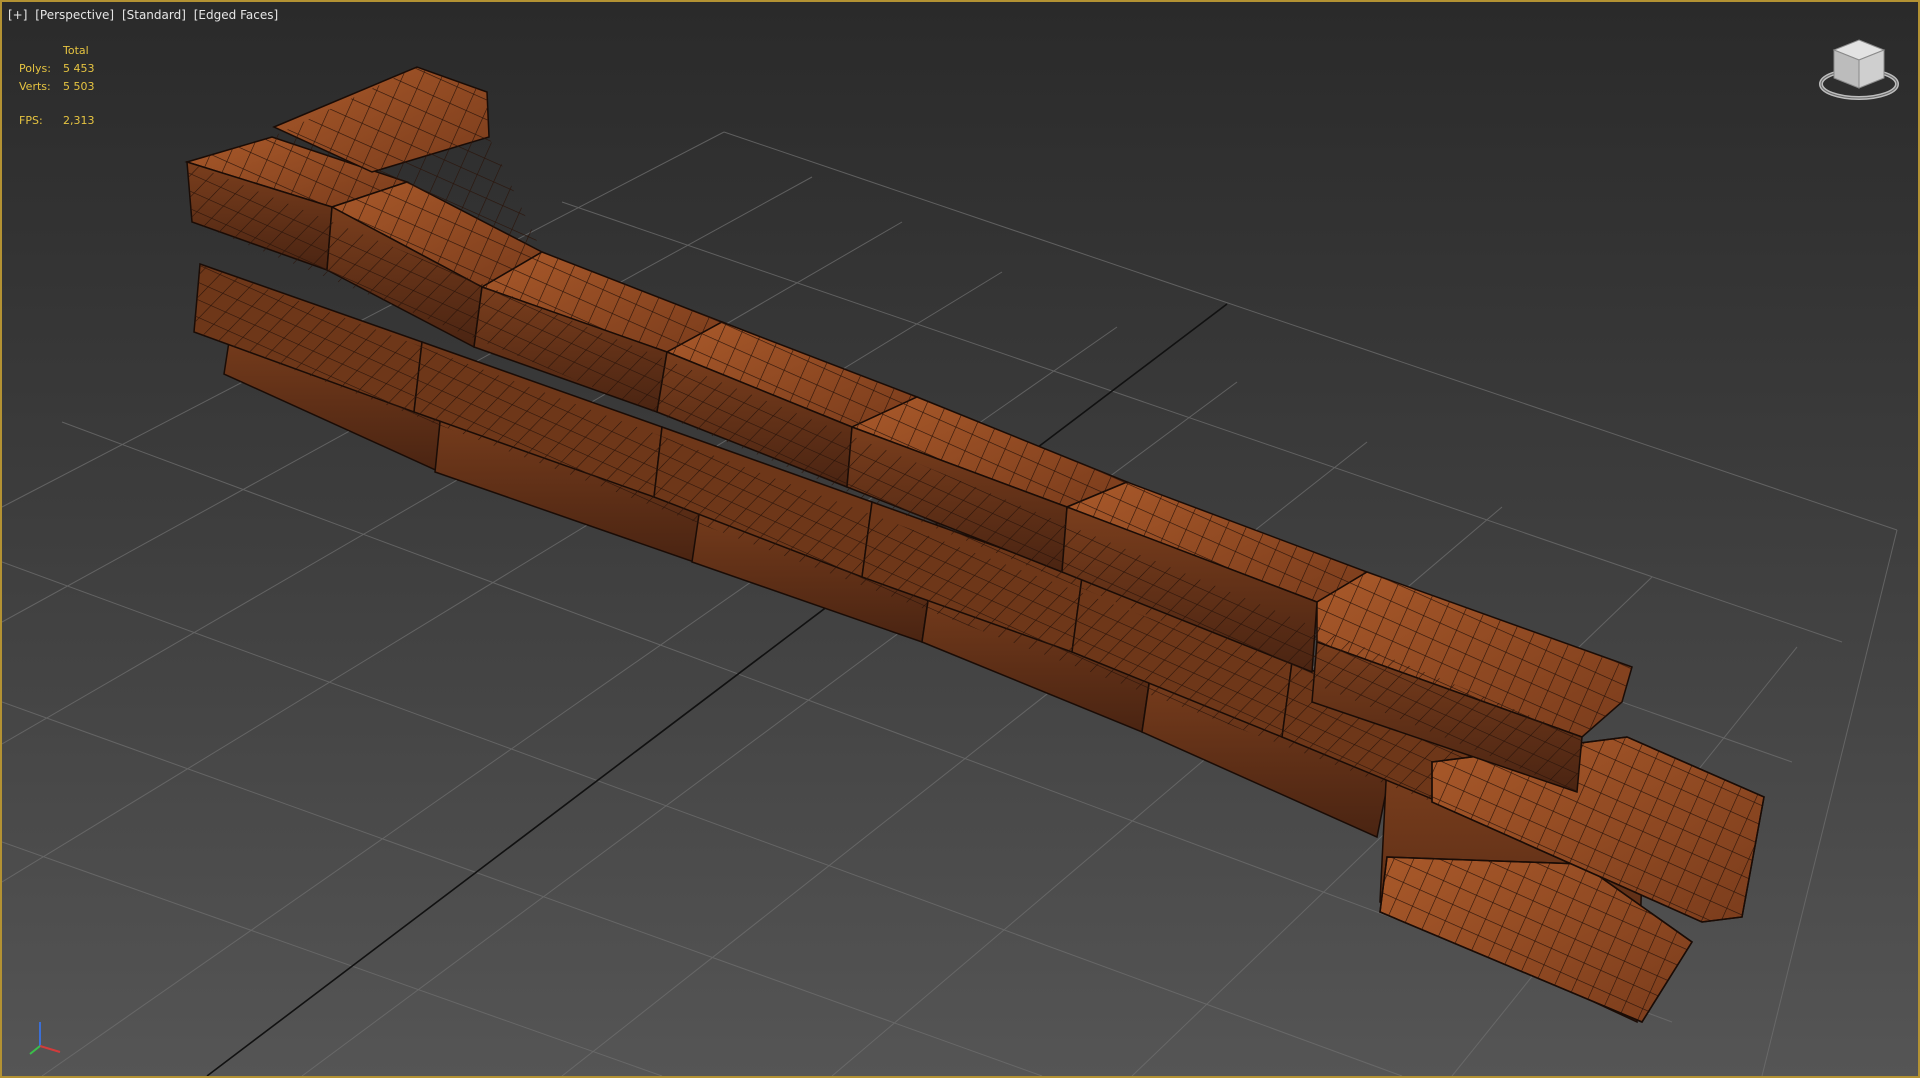 Image resolution: width=1920 pixels, height=1078 pixels. Describe the element at coordinates (154, 15) in the screenshot. I see `viewport-shading-menu: [Standard]` at that location.